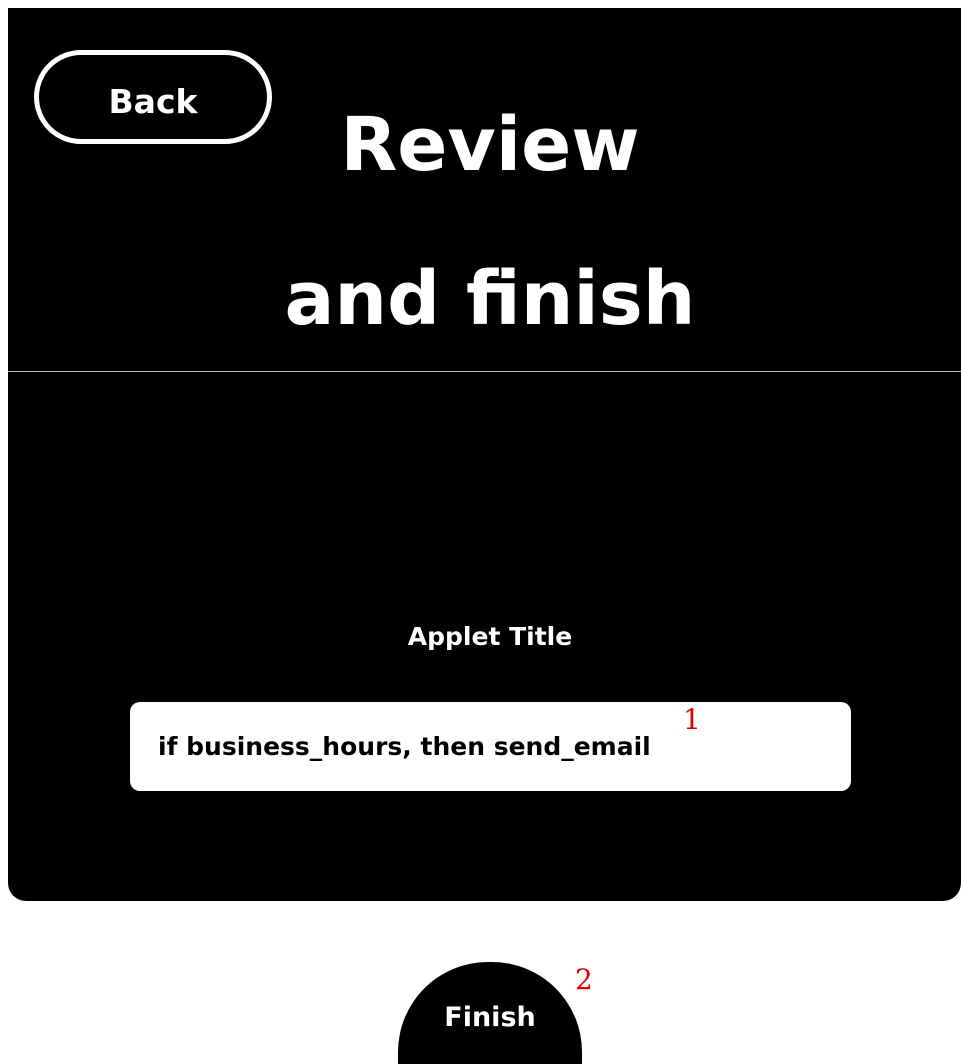  I want to click on page-title-line-1: Review, so click(490, 145).